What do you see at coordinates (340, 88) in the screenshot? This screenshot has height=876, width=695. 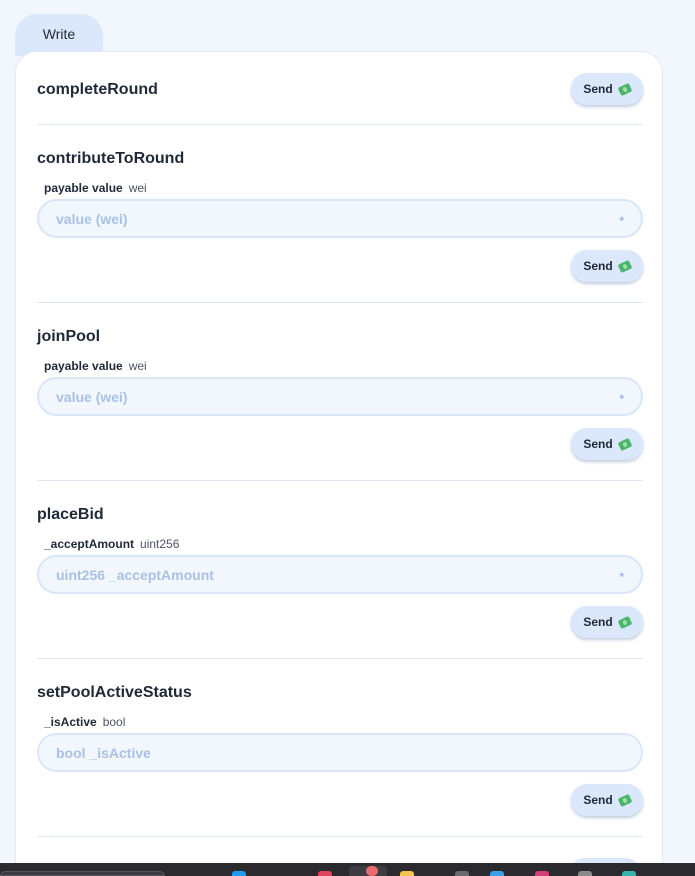 I see `function-complete-round: completeRound Send` at bounding box center [340, 88].